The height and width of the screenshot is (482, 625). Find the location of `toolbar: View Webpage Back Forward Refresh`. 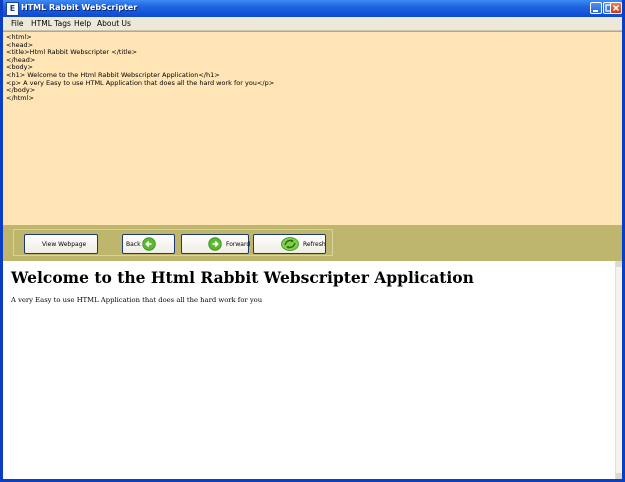

toolbar: View Webpage Back Forward Refresh is located at coordinates (312, 243).